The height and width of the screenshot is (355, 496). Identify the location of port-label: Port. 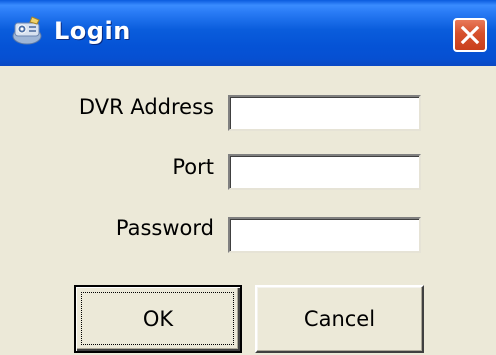
(193, 167).